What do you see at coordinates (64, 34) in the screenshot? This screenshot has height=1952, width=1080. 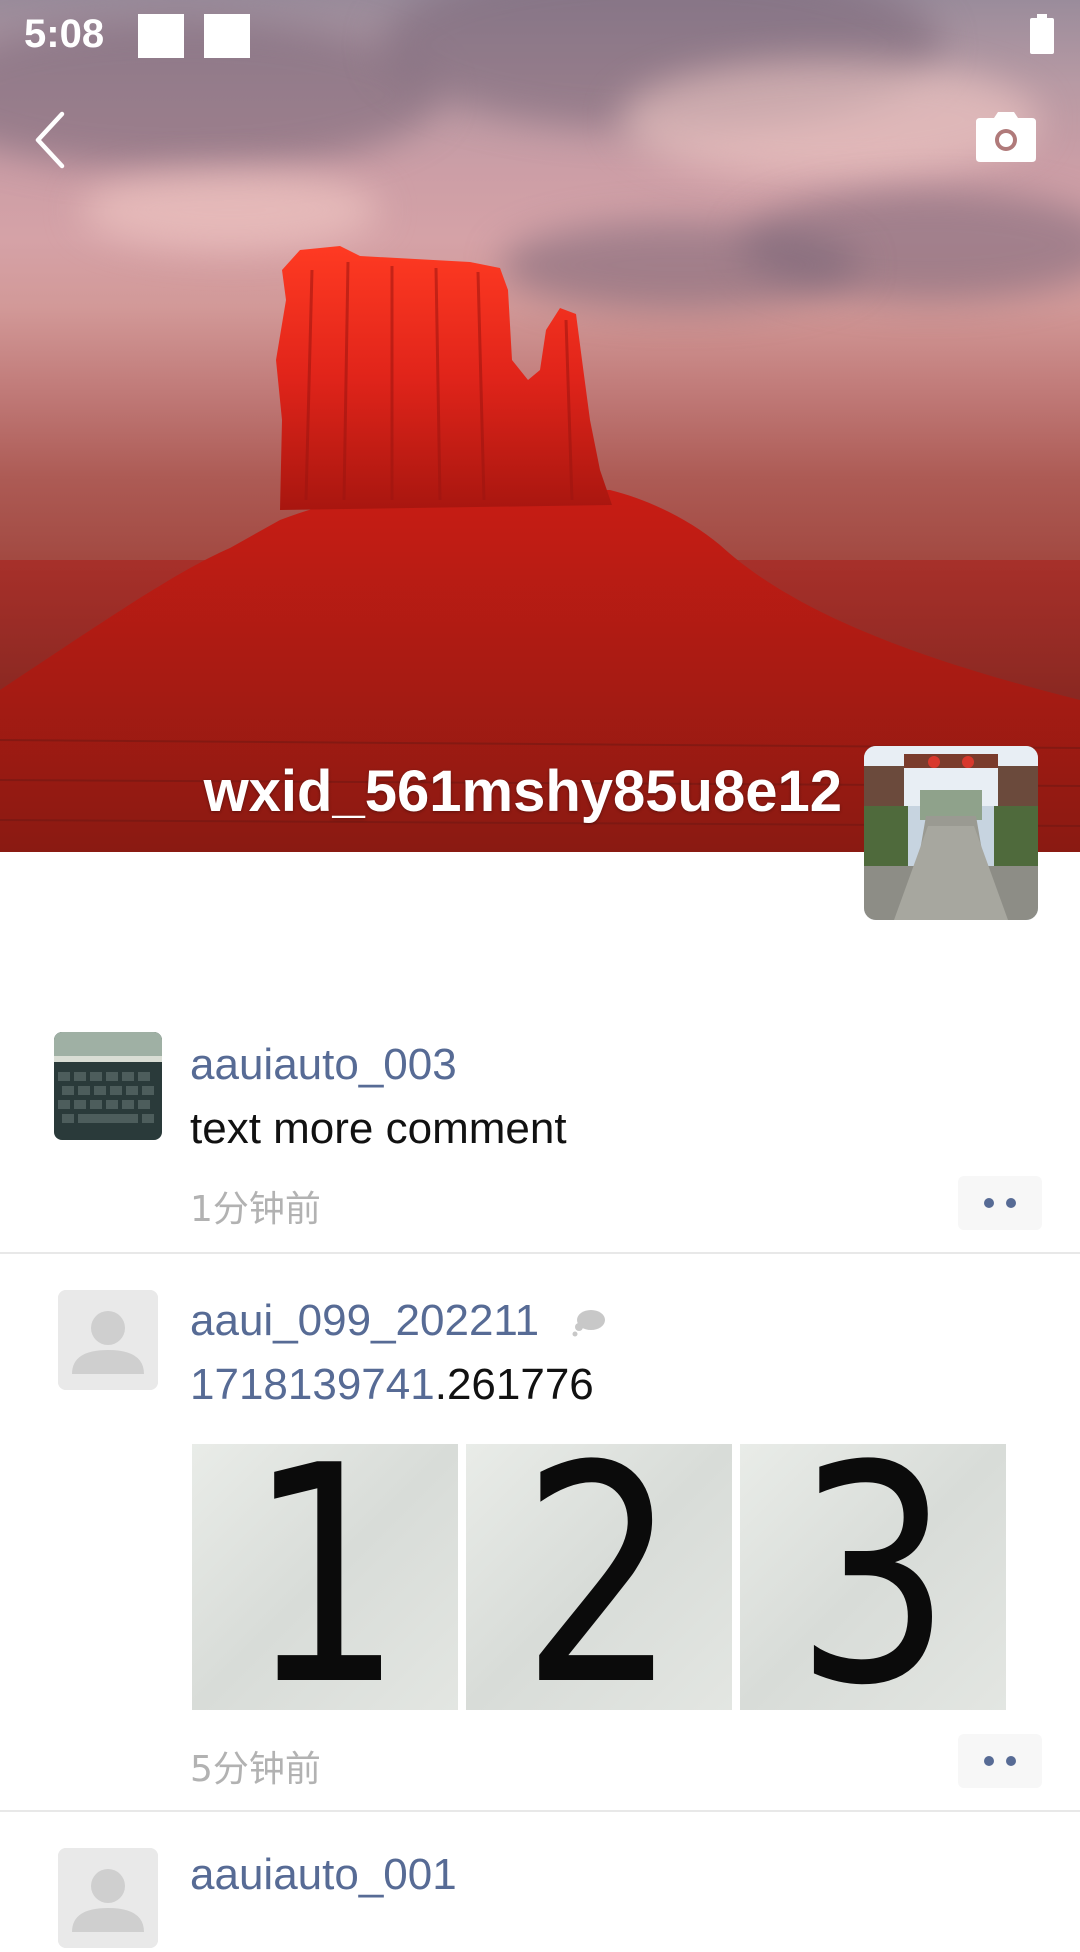 I see `status-time: 5:08` at bounding box center [64, 34].